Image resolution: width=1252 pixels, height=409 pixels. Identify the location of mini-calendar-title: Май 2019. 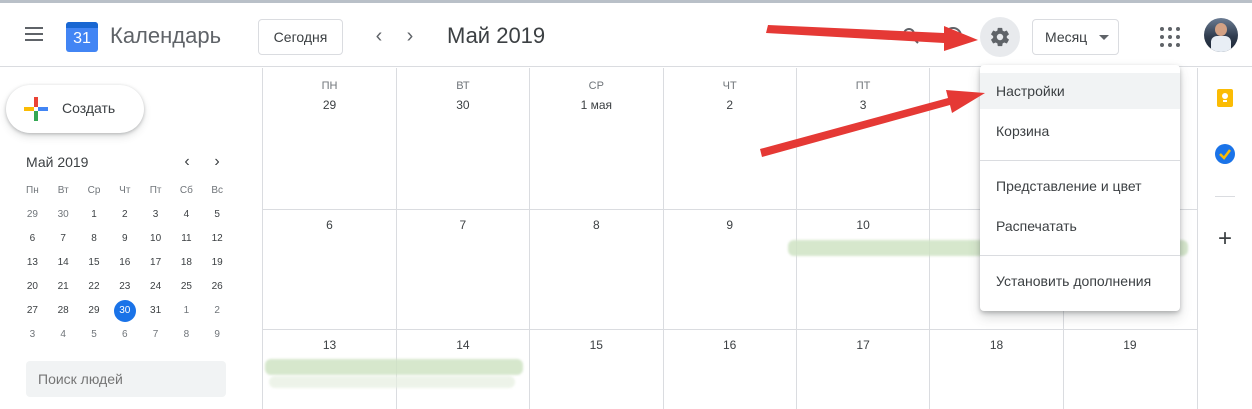
(57, 162).